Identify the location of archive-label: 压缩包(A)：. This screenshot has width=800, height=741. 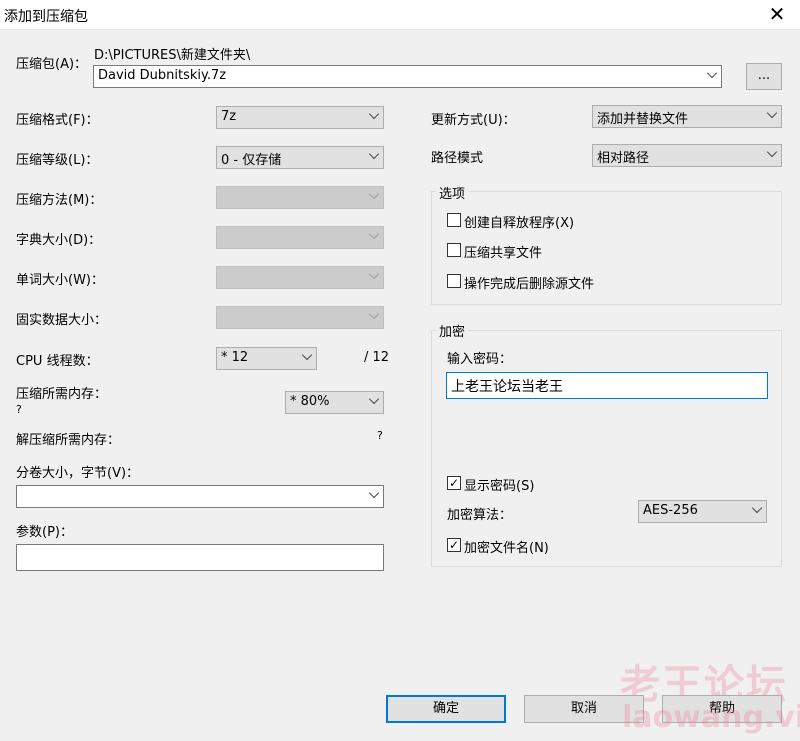
(52, 64).